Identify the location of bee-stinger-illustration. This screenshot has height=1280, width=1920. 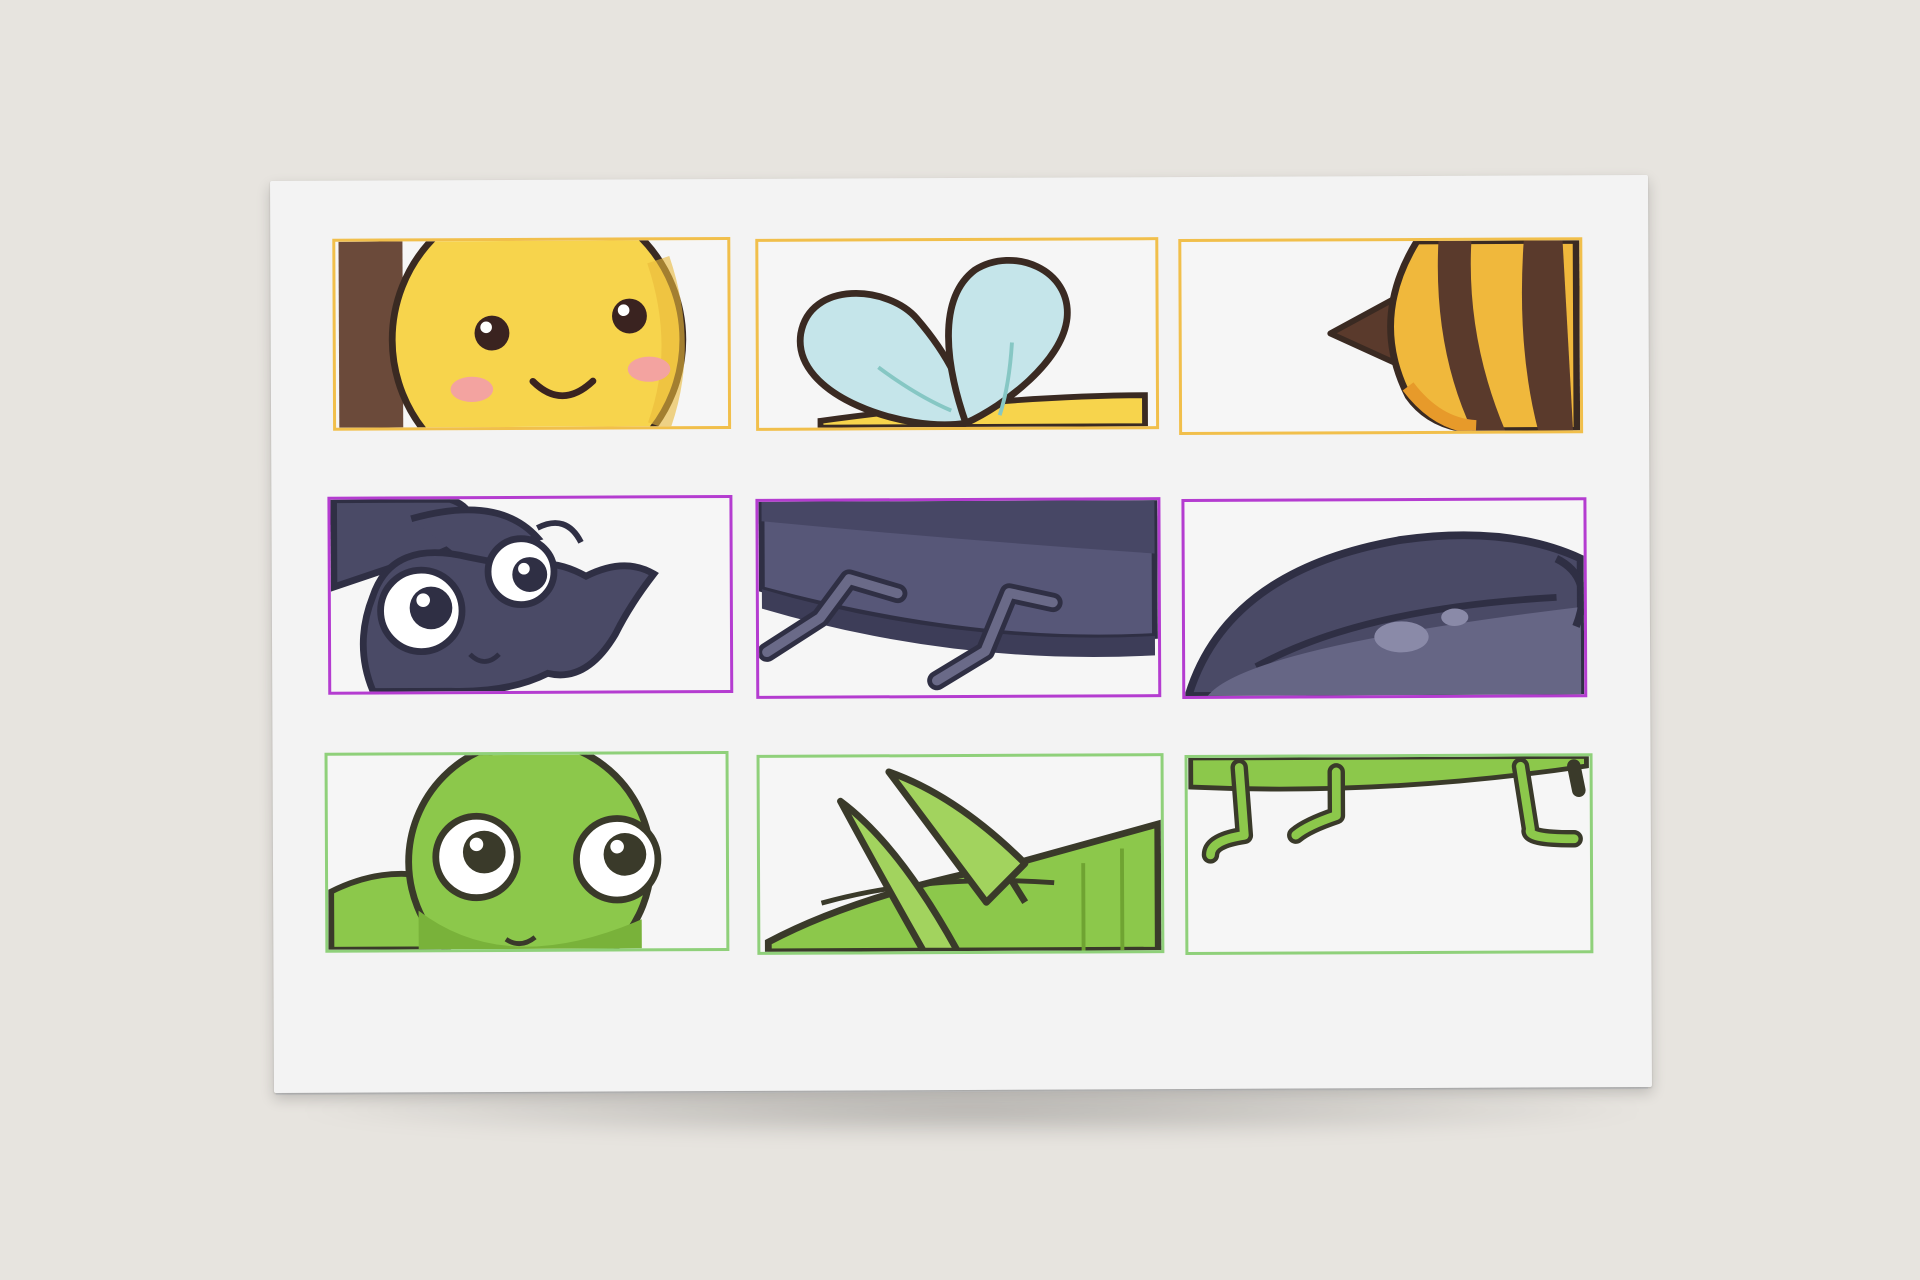
(1454, 336).